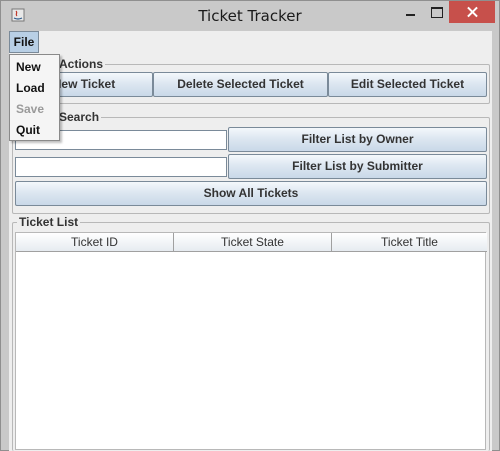  I want to click on ticket-list-panel-title: Ticket List, so click(49, 222).